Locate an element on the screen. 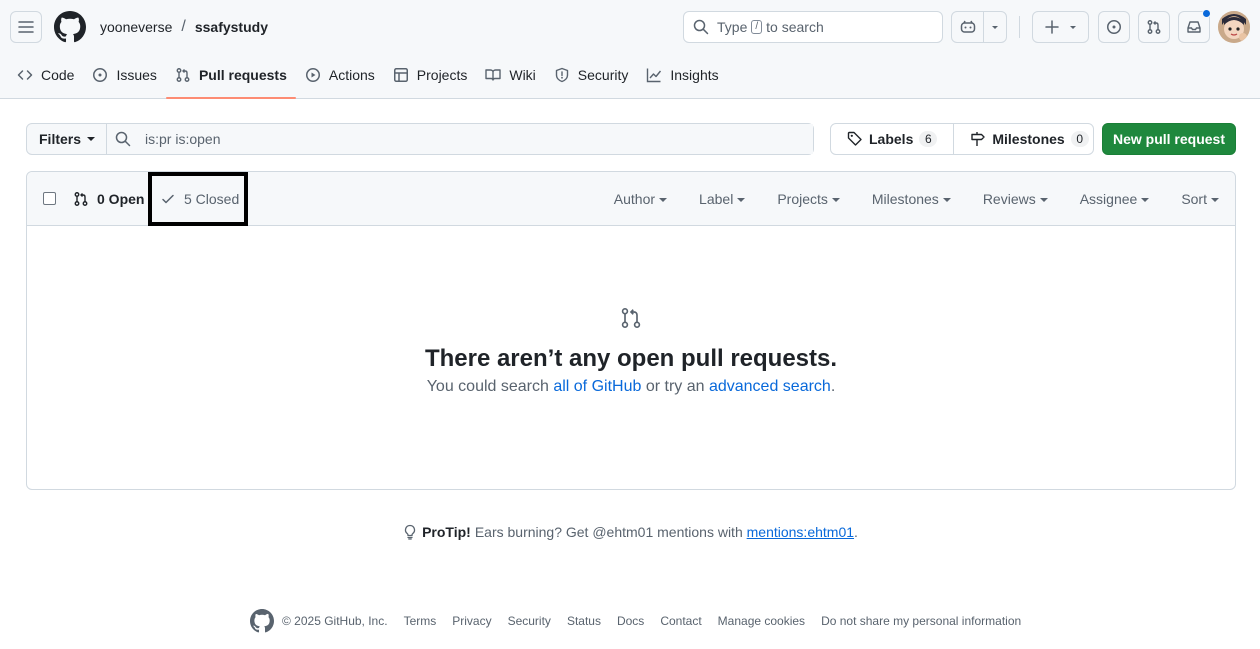  tab-actions: Actions is located at coordinates (340, 75).